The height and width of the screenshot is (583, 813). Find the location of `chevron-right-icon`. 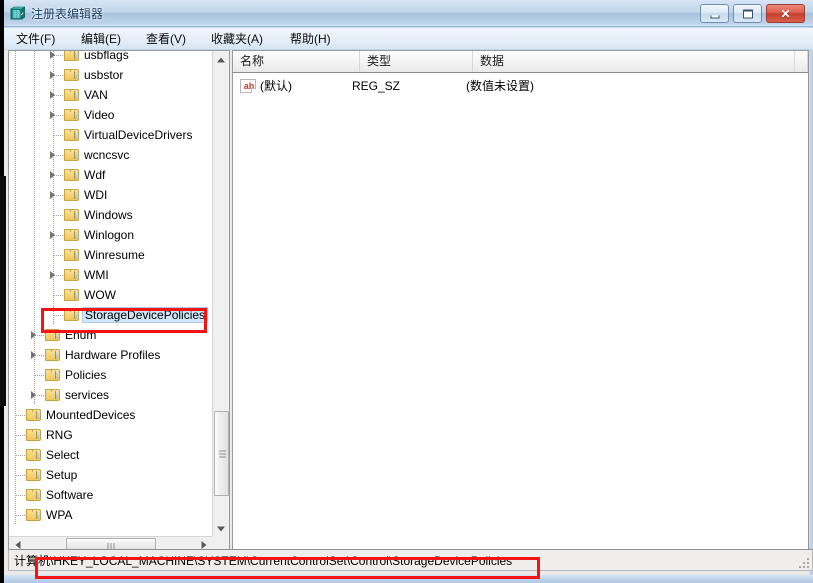

chevron-right-icon is located at coordinates (203, 545).